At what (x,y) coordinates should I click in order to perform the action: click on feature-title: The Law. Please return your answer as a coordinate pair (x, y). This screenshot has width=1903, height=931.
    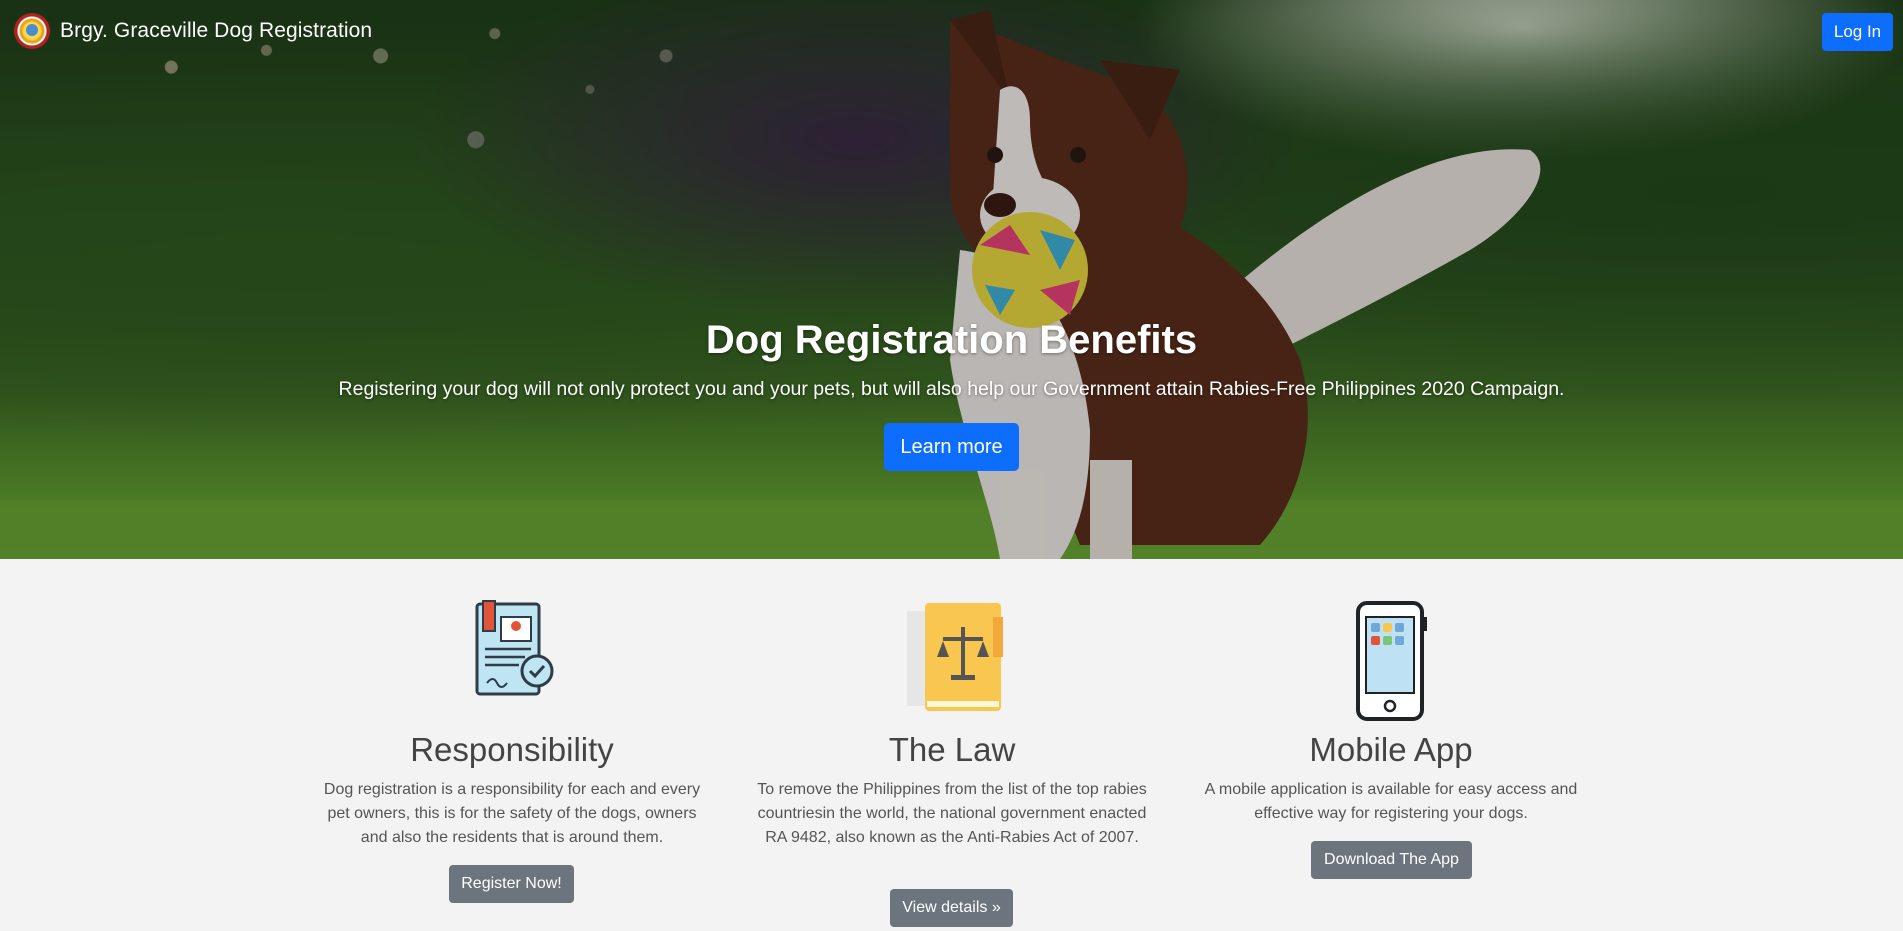
    Looking at the image, I should click on (952, 749).